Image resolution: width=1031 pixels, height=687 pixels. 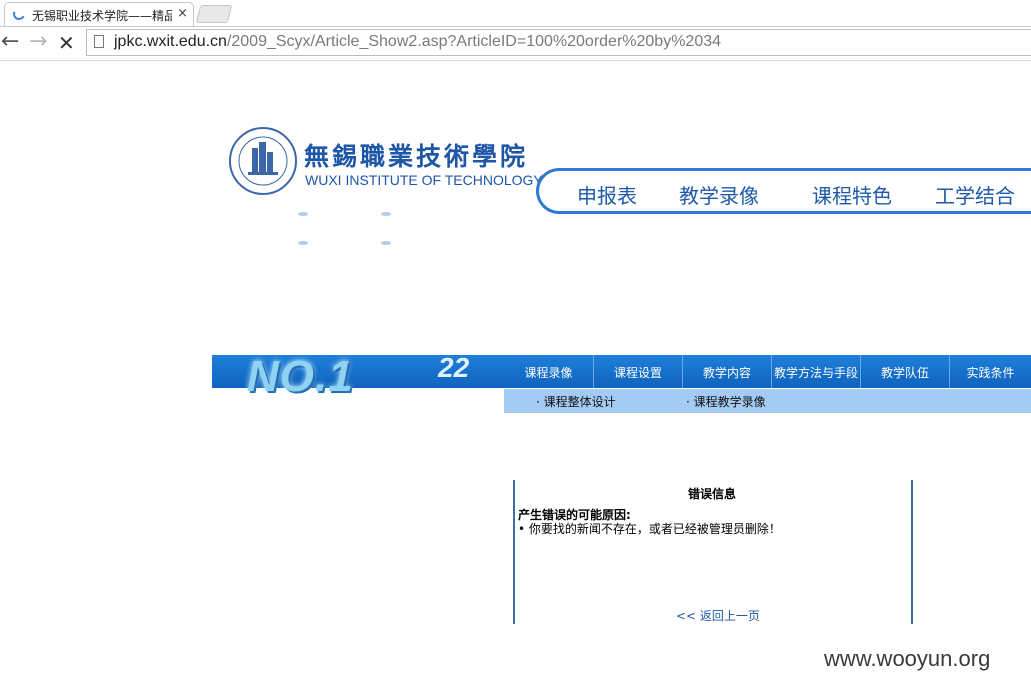 I want to click on page-icon, so click(x=99, y=41).